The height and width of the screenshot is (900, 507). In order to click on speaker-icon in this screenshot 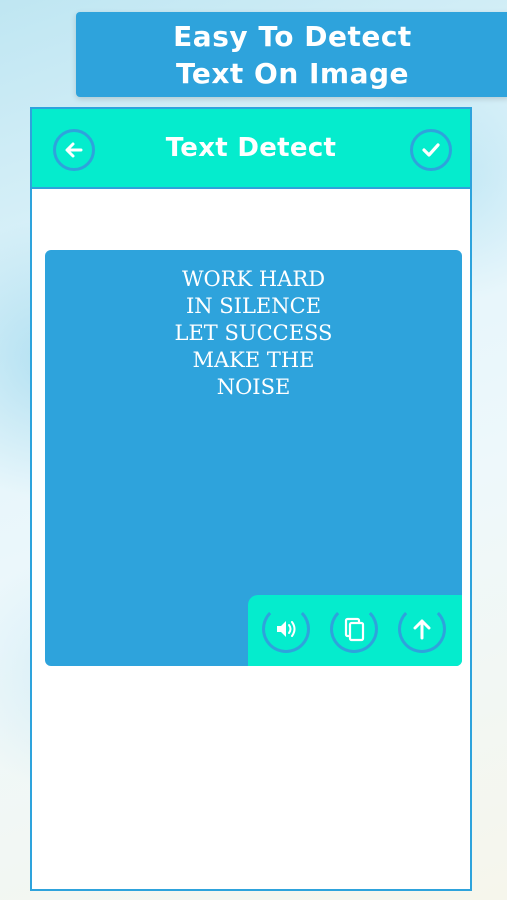, I will do `click(286, 629)`.